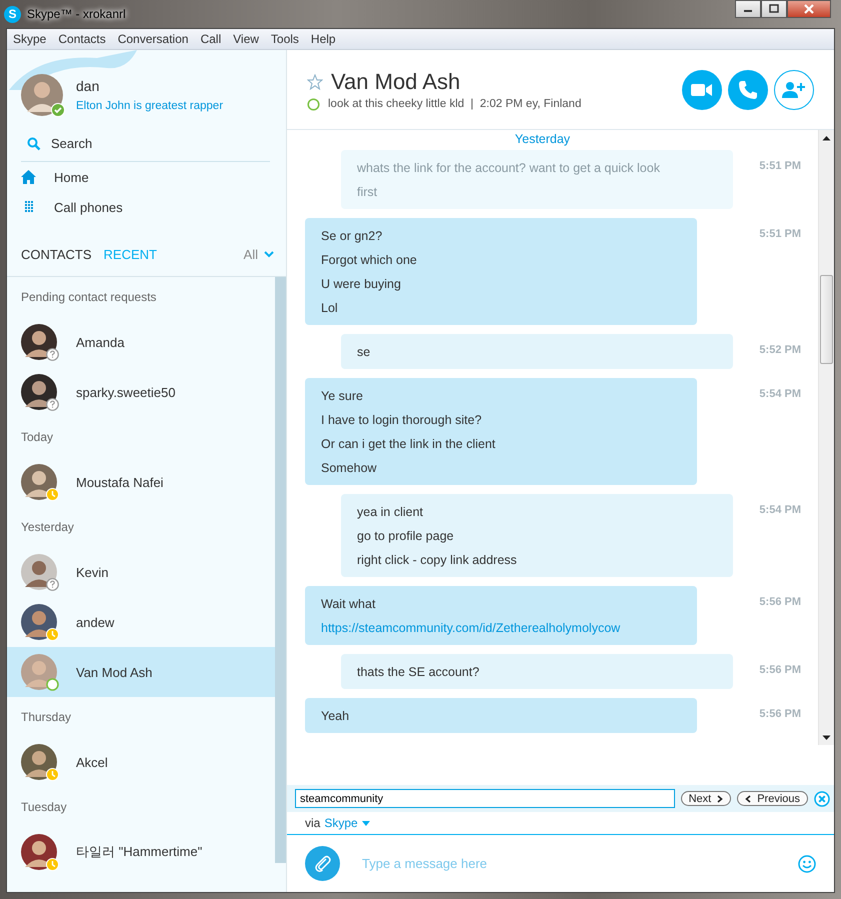 The height and width of the screenshot is (899, 841). Describe the element at coordinates (364, 352) in the screenshot. I see `message-text: se` at that location.